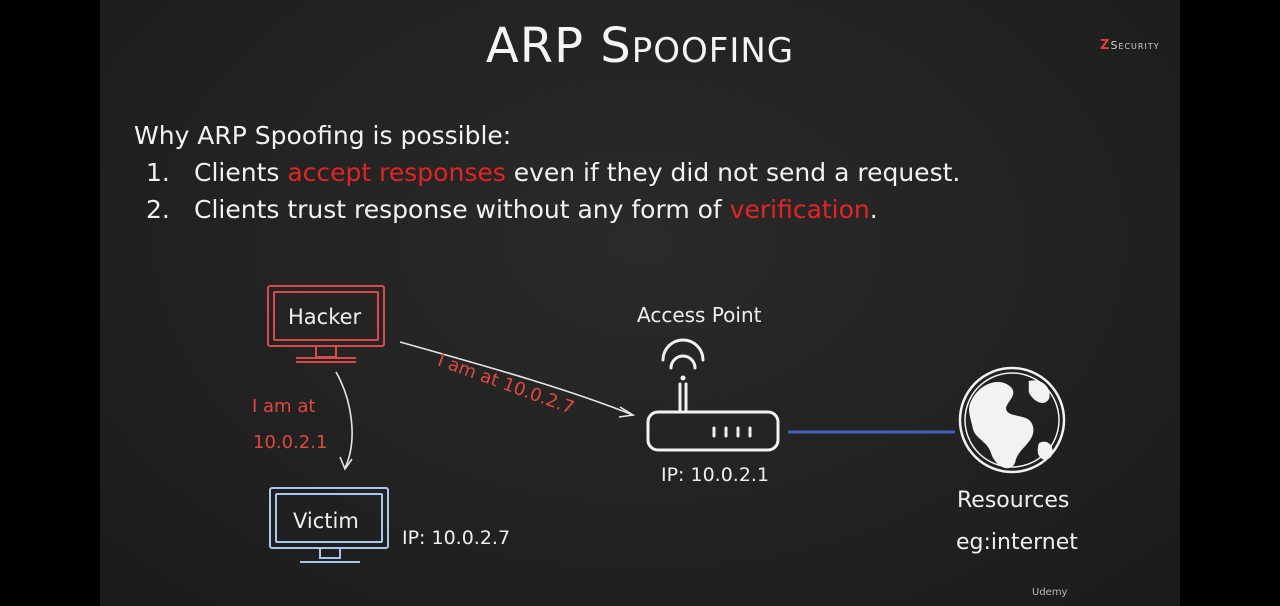 The image size is (1280, 606). I want to click on hacker-label: Hacker, so click(325, 317).